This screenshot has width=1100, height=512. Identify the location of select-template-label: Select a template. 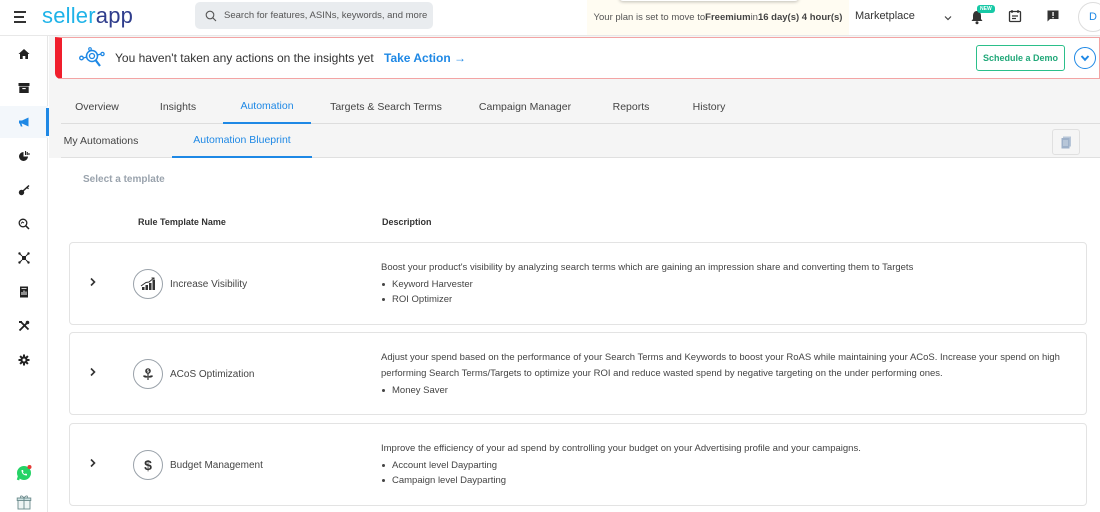
(124, 179).